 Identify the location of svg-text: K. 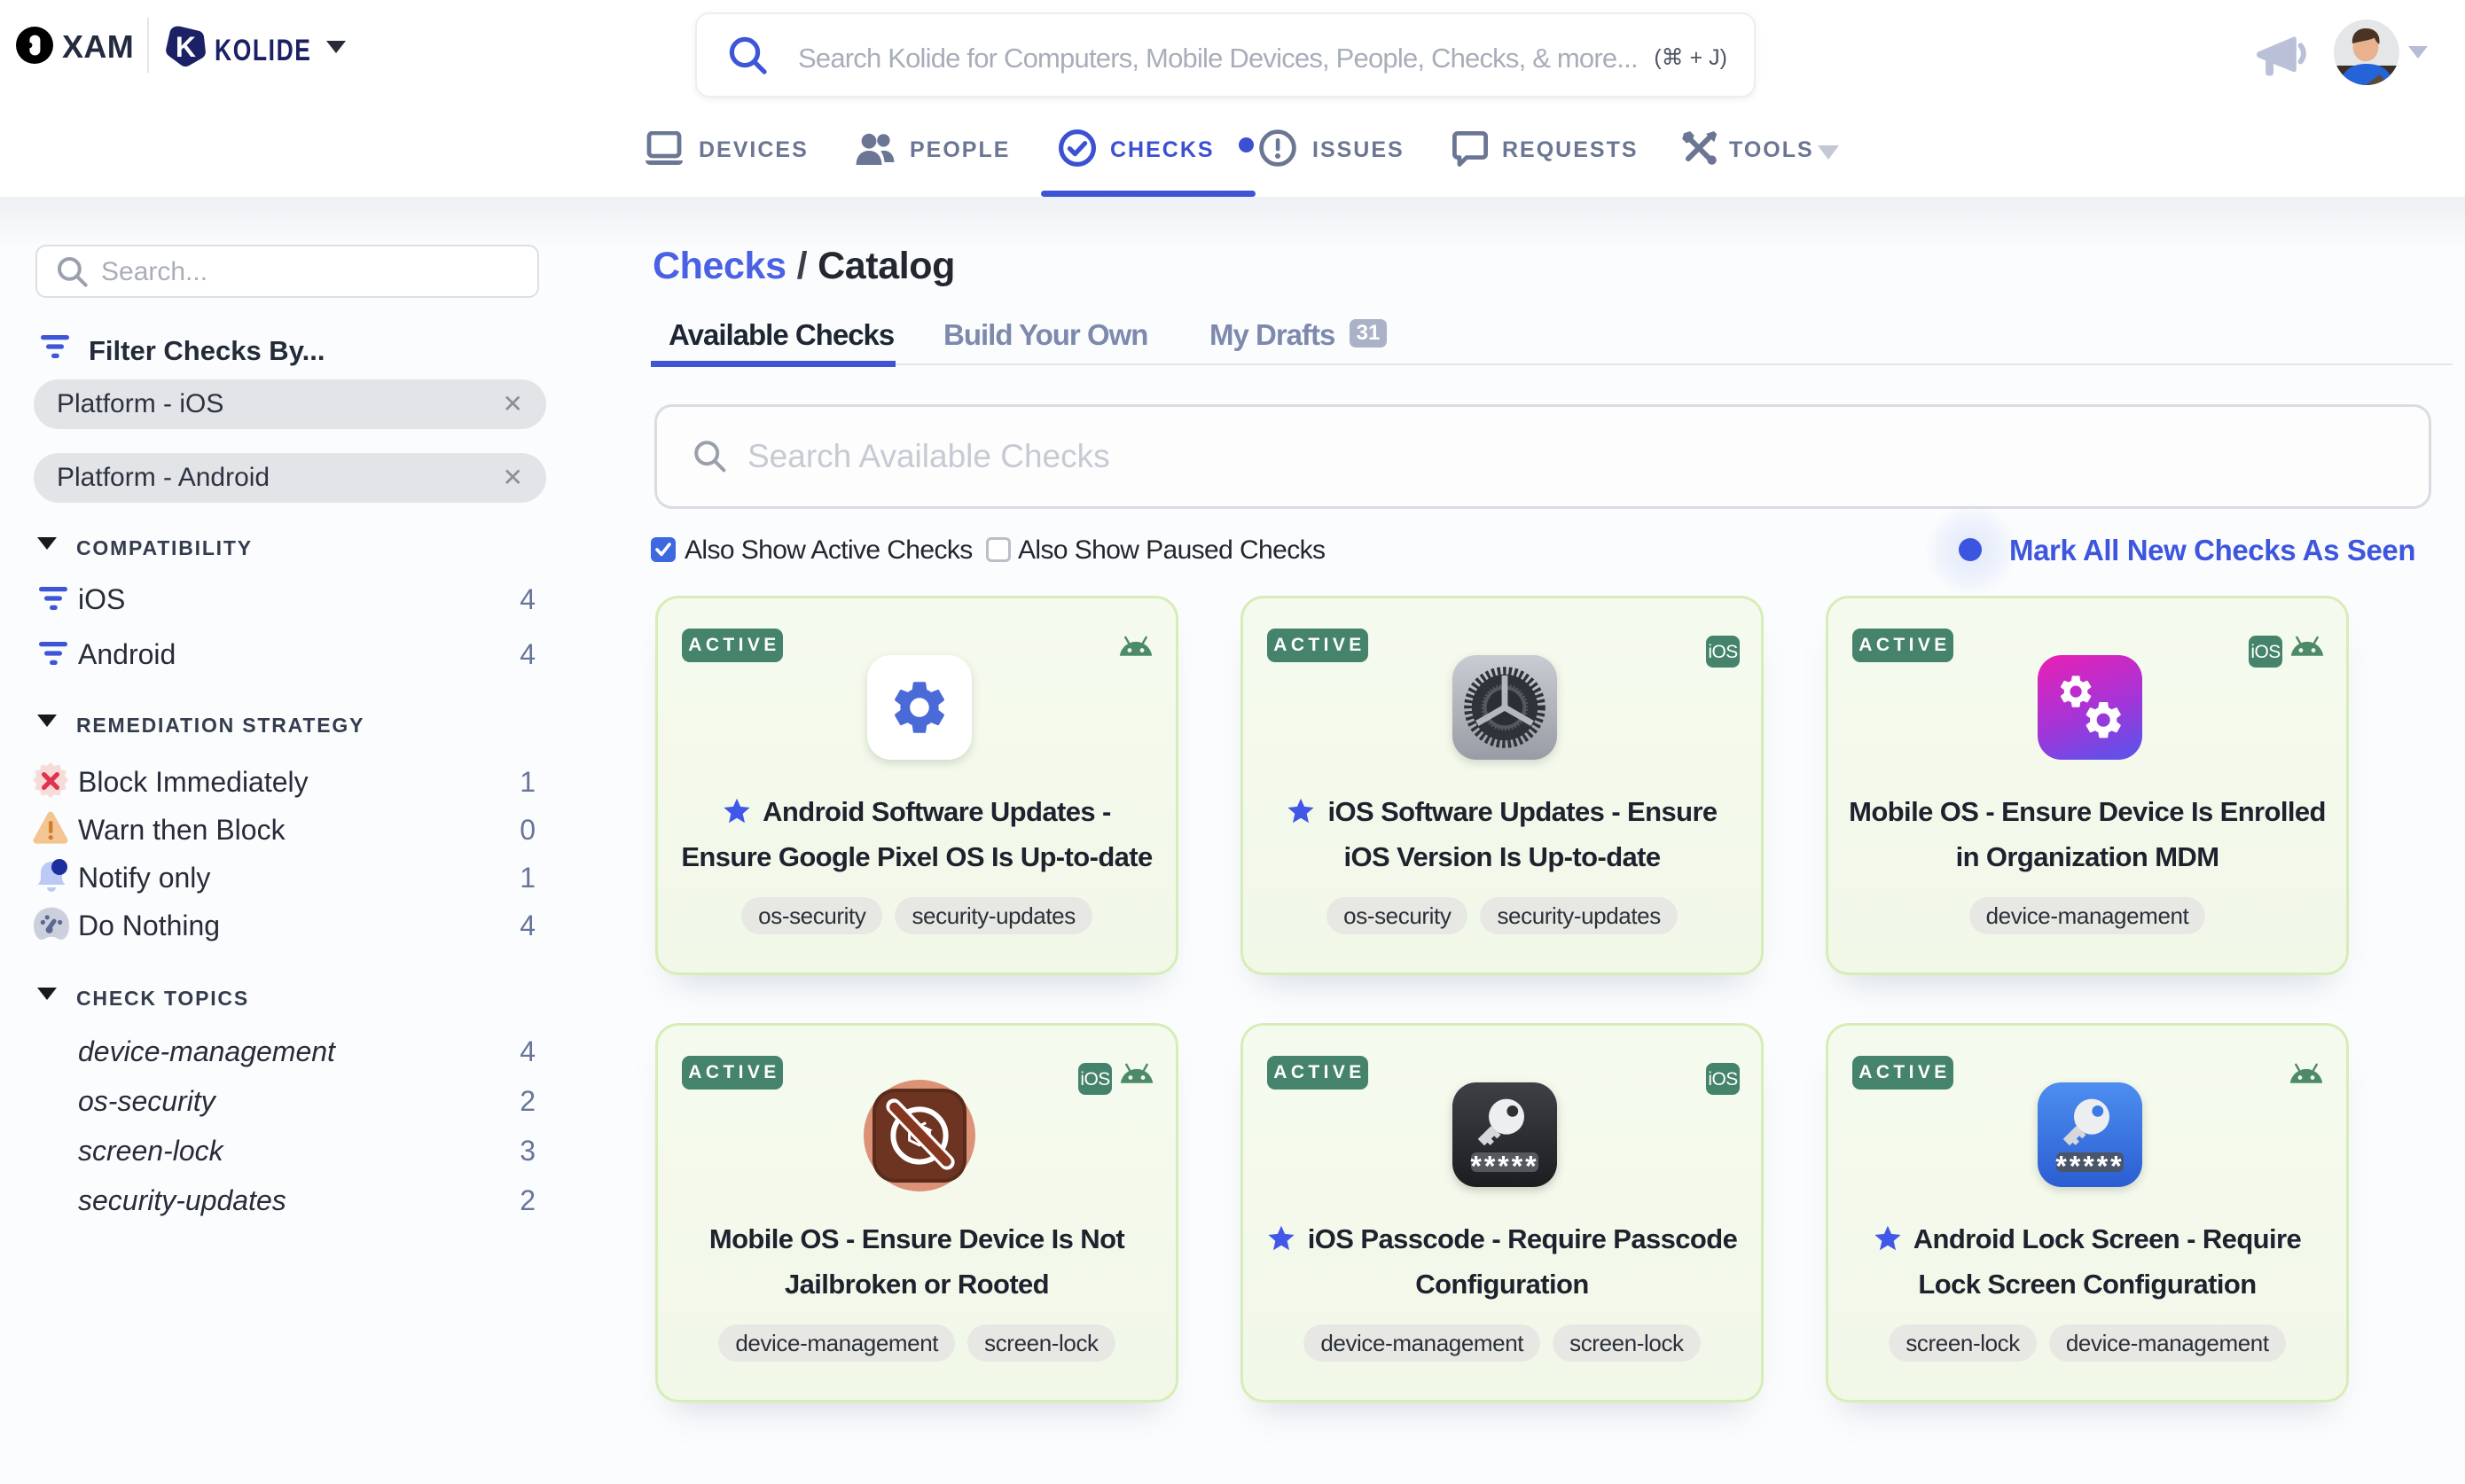
(186, 47).